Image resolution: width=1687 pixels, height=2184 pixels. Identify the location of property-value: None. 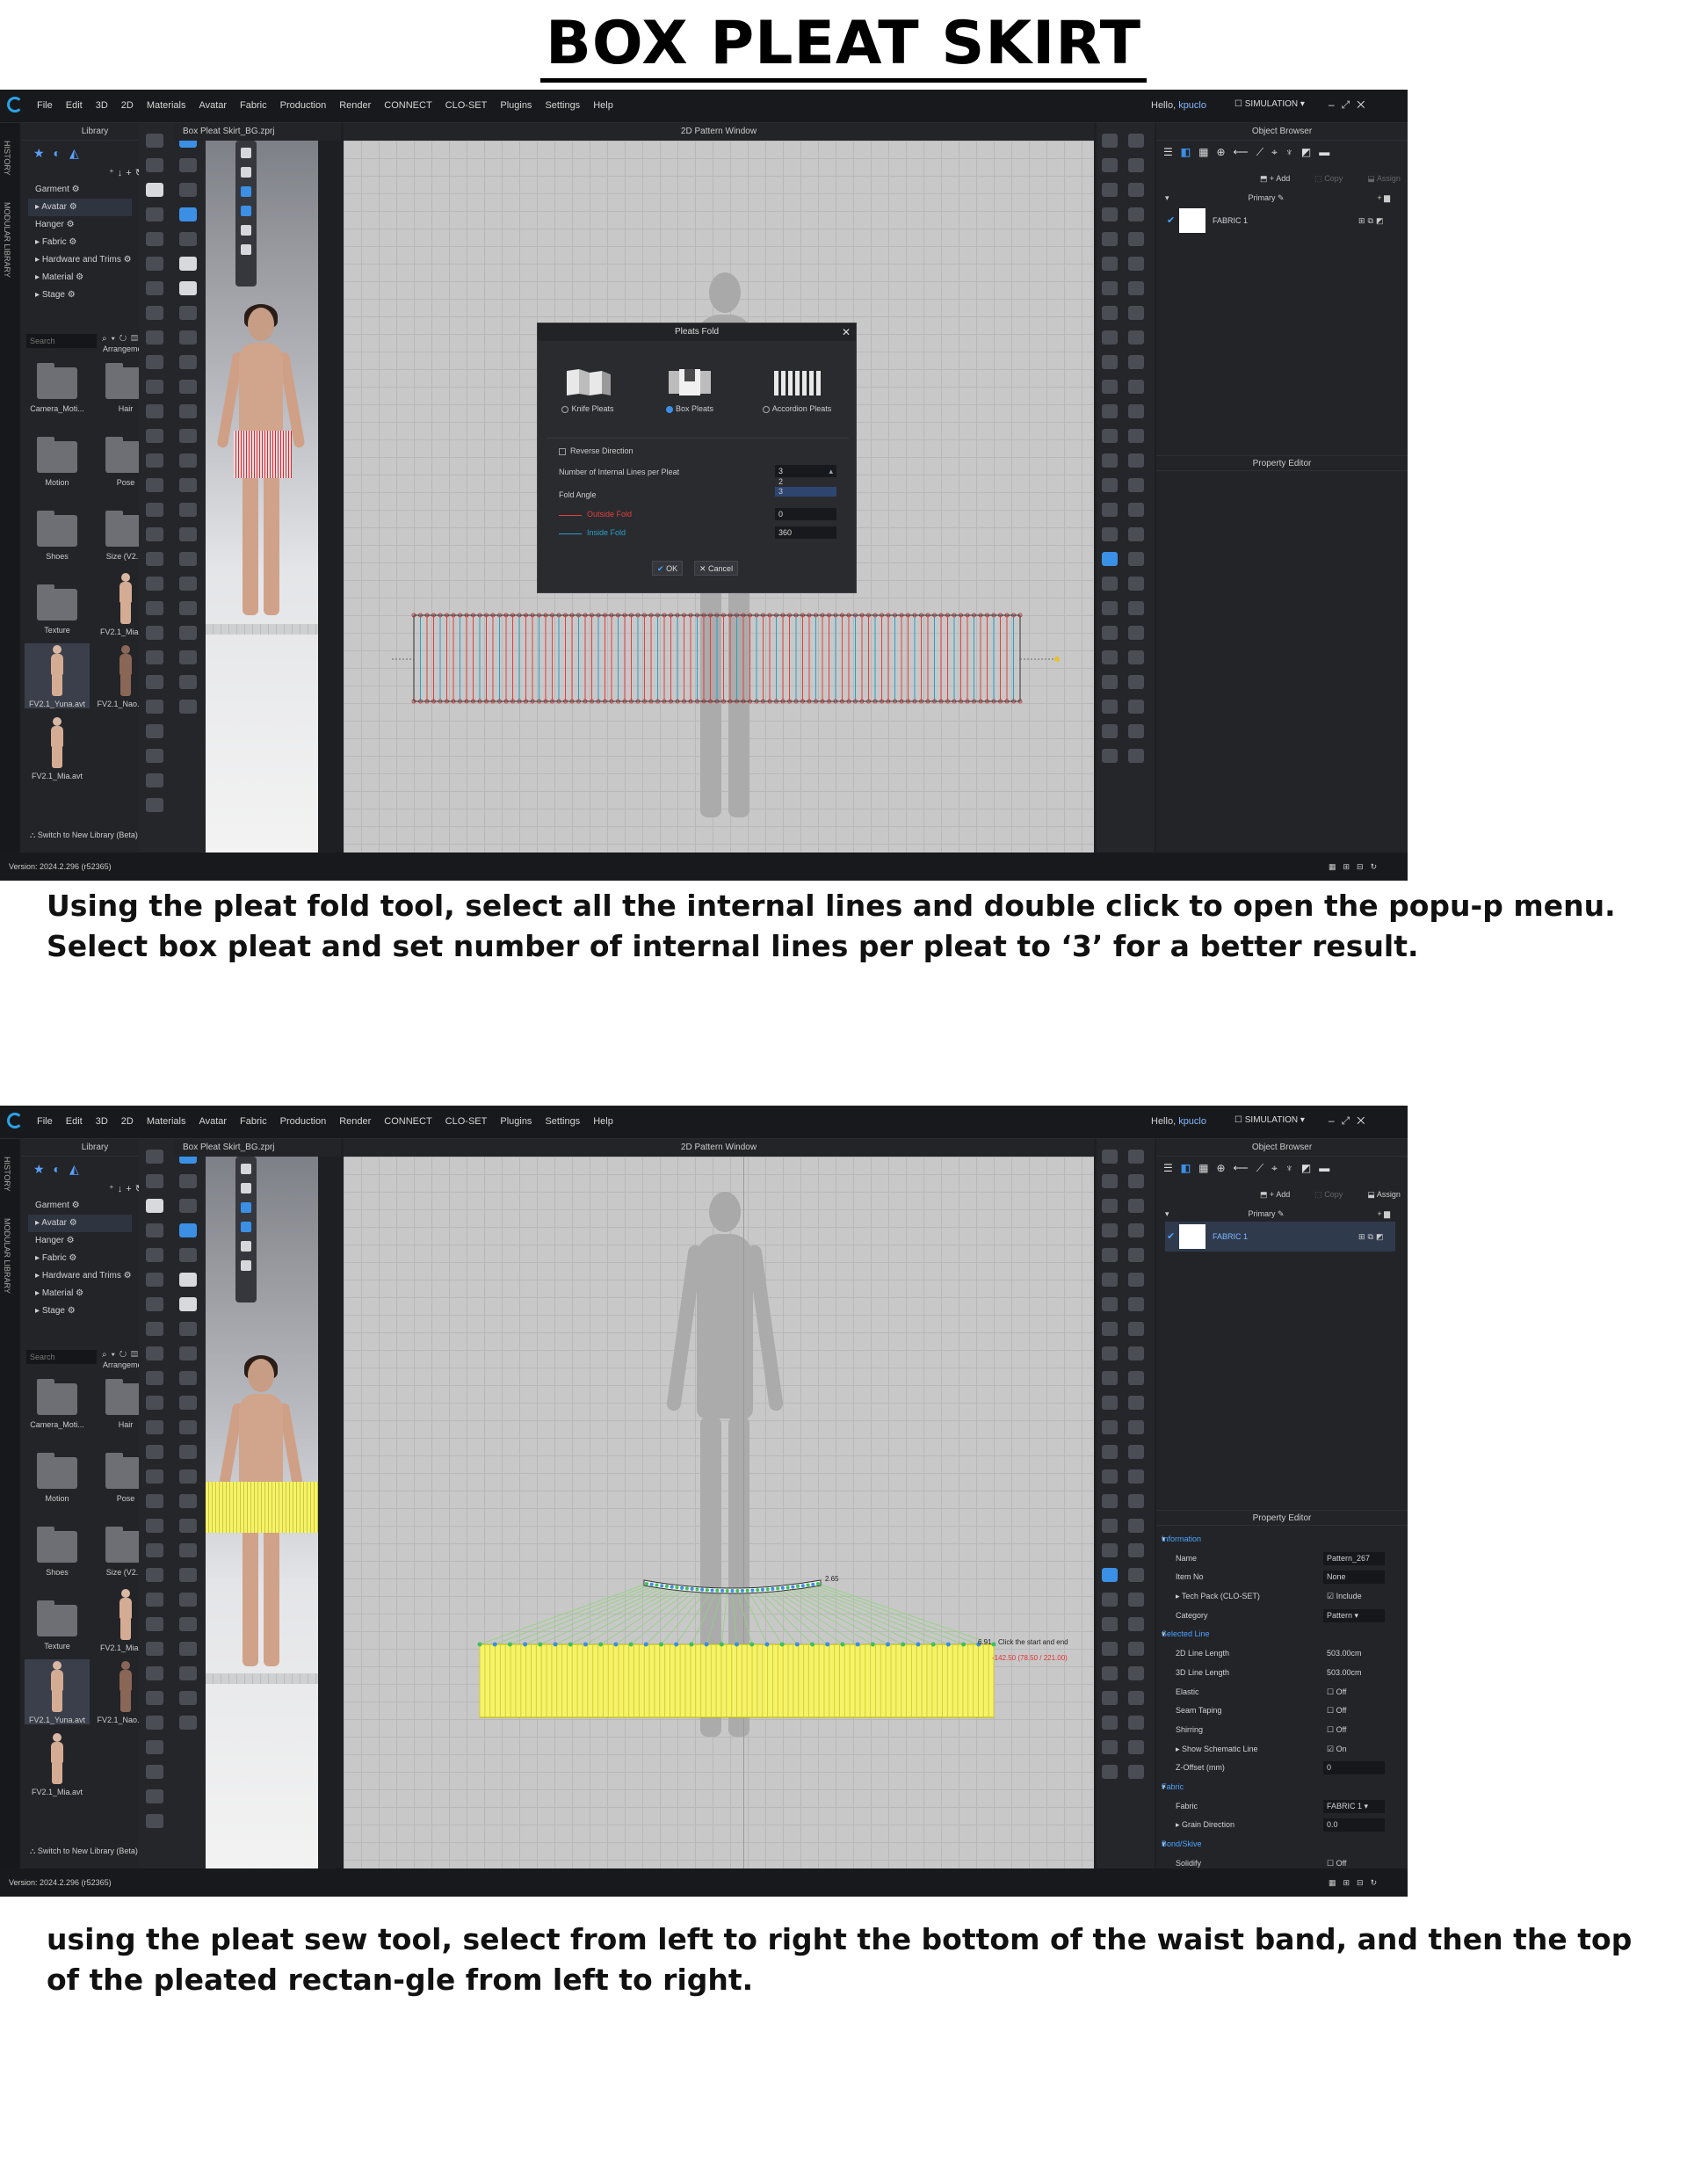
(1354, 1578).